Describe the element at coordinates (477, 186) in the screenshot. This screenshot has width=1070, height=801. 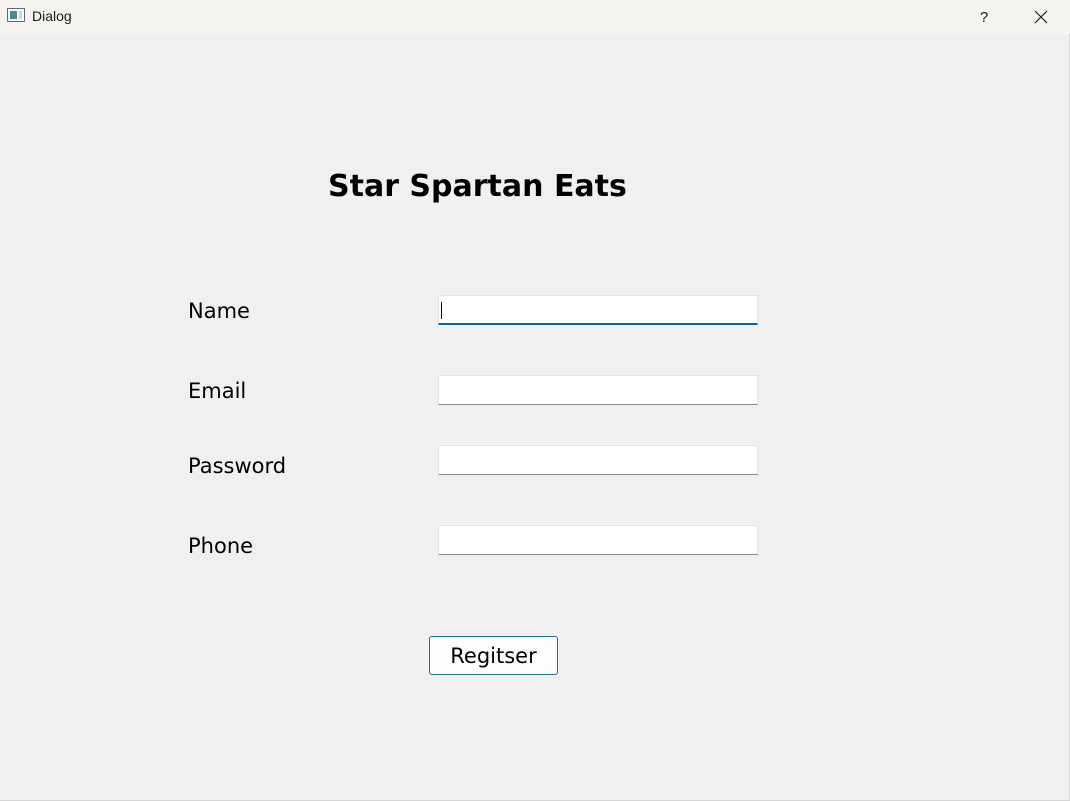
I see `app-heading: Star Spartan Eats` at that location.